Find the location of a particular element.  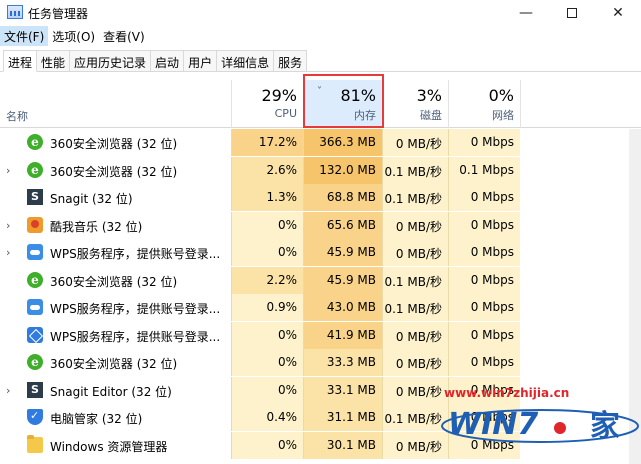

memory-cell: 68.8 MB is located at coordinates (342, 197).